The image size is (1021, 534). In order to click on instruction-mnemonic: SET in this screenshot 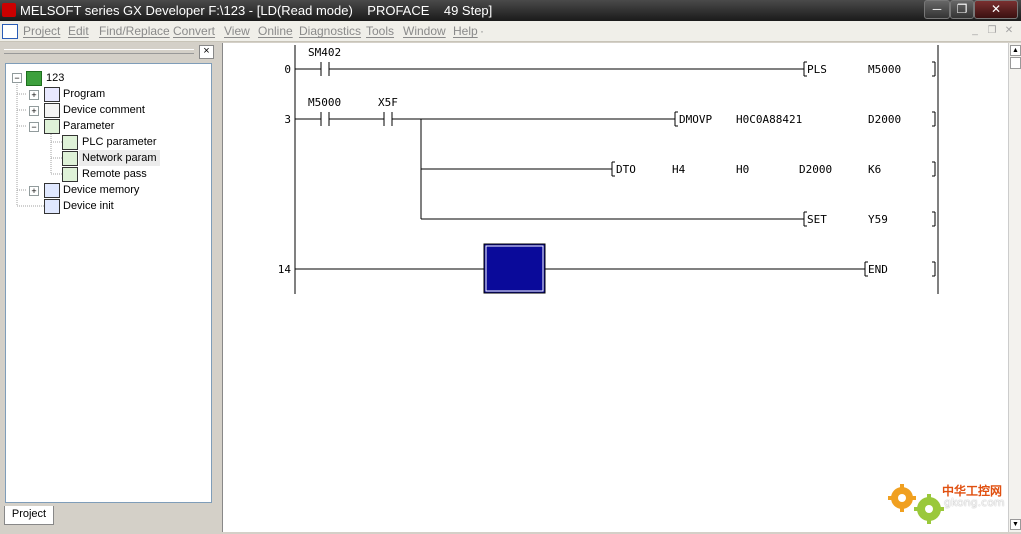, I will do `click(817, 219)`.